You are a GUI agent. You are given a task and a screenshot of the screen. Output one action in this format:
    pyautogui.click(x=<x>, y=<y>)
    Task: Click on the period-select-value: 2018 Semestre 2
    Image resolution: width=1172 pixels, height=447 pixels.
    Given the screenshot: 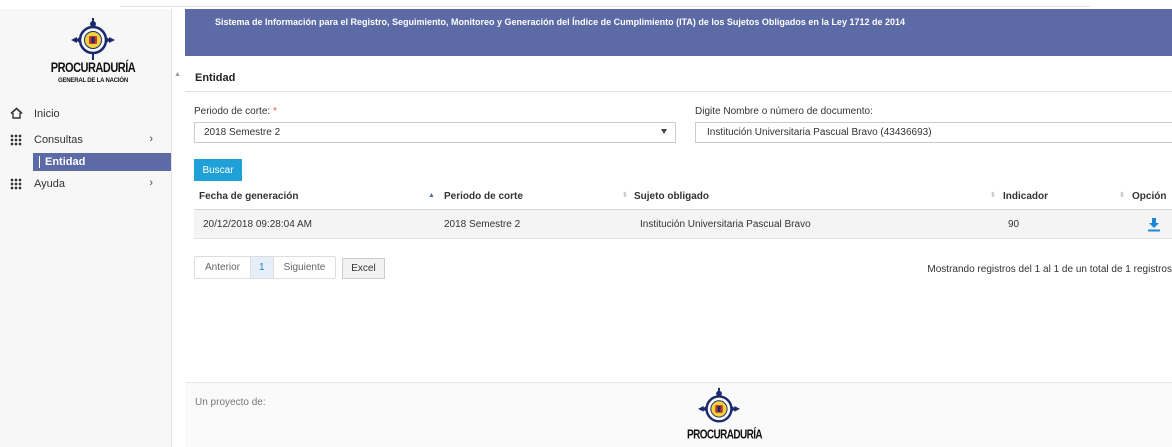 What is the action you would take?
    pyautogui.click(x=242, y=132)
    